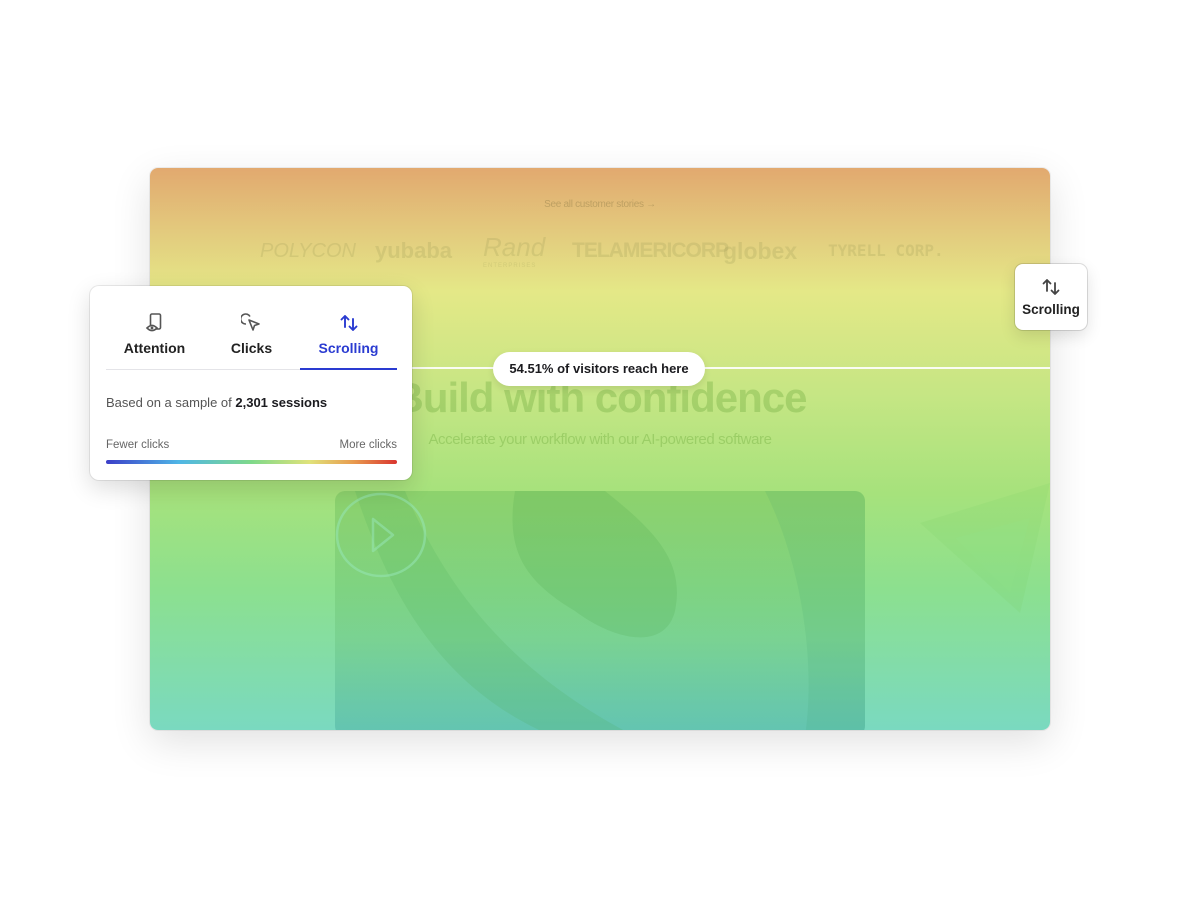 The height and width of the screenshot is (900, 1200). Describe the element at coordinates (600, 610) in the screenshot. I see `video-thumbnail` at that location.